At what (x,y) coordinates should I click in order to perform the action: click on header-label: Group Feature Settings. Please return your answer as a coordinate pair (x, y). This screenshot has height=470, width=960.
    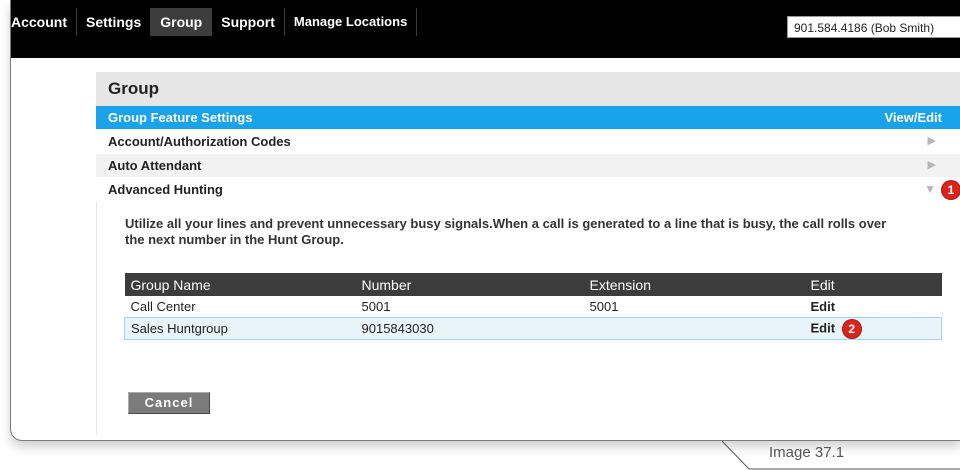
    Looking at the image, I should click on (180, 117).